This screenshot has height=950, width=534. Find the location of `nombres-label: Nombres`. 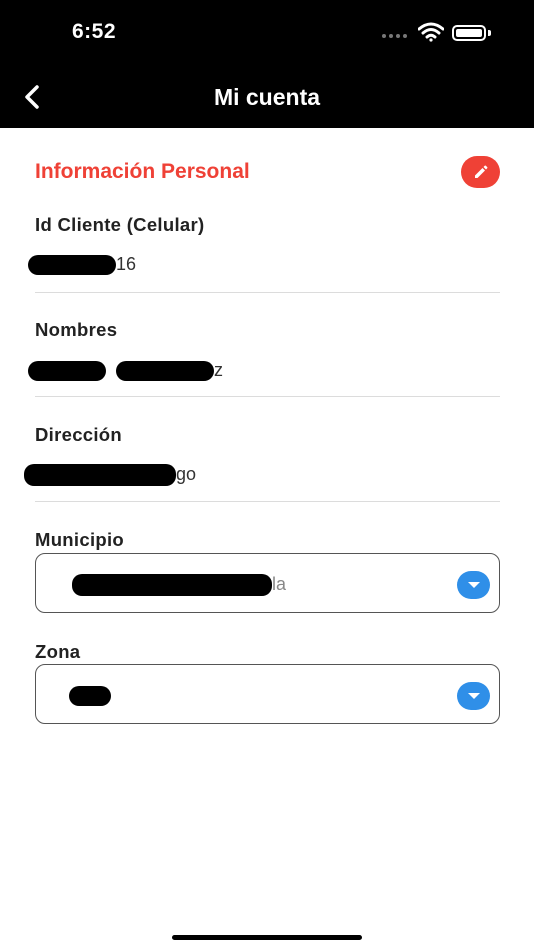

nombres-label: Nombres is located at coordinates (76, 329).